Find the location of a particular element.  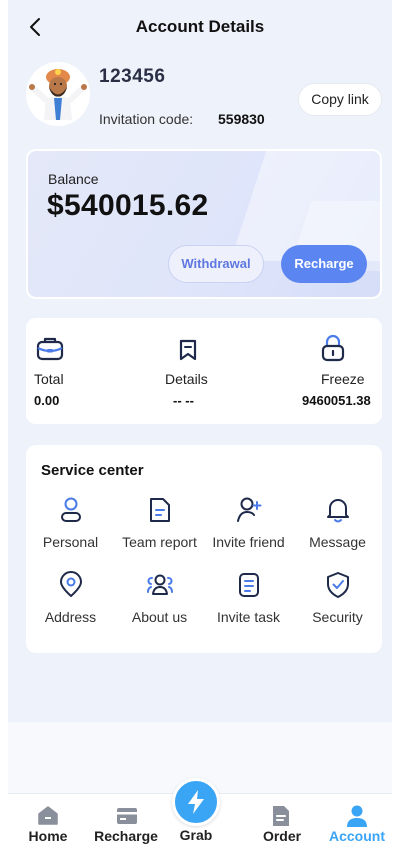

document-icon is located at coordinates (160, 510).